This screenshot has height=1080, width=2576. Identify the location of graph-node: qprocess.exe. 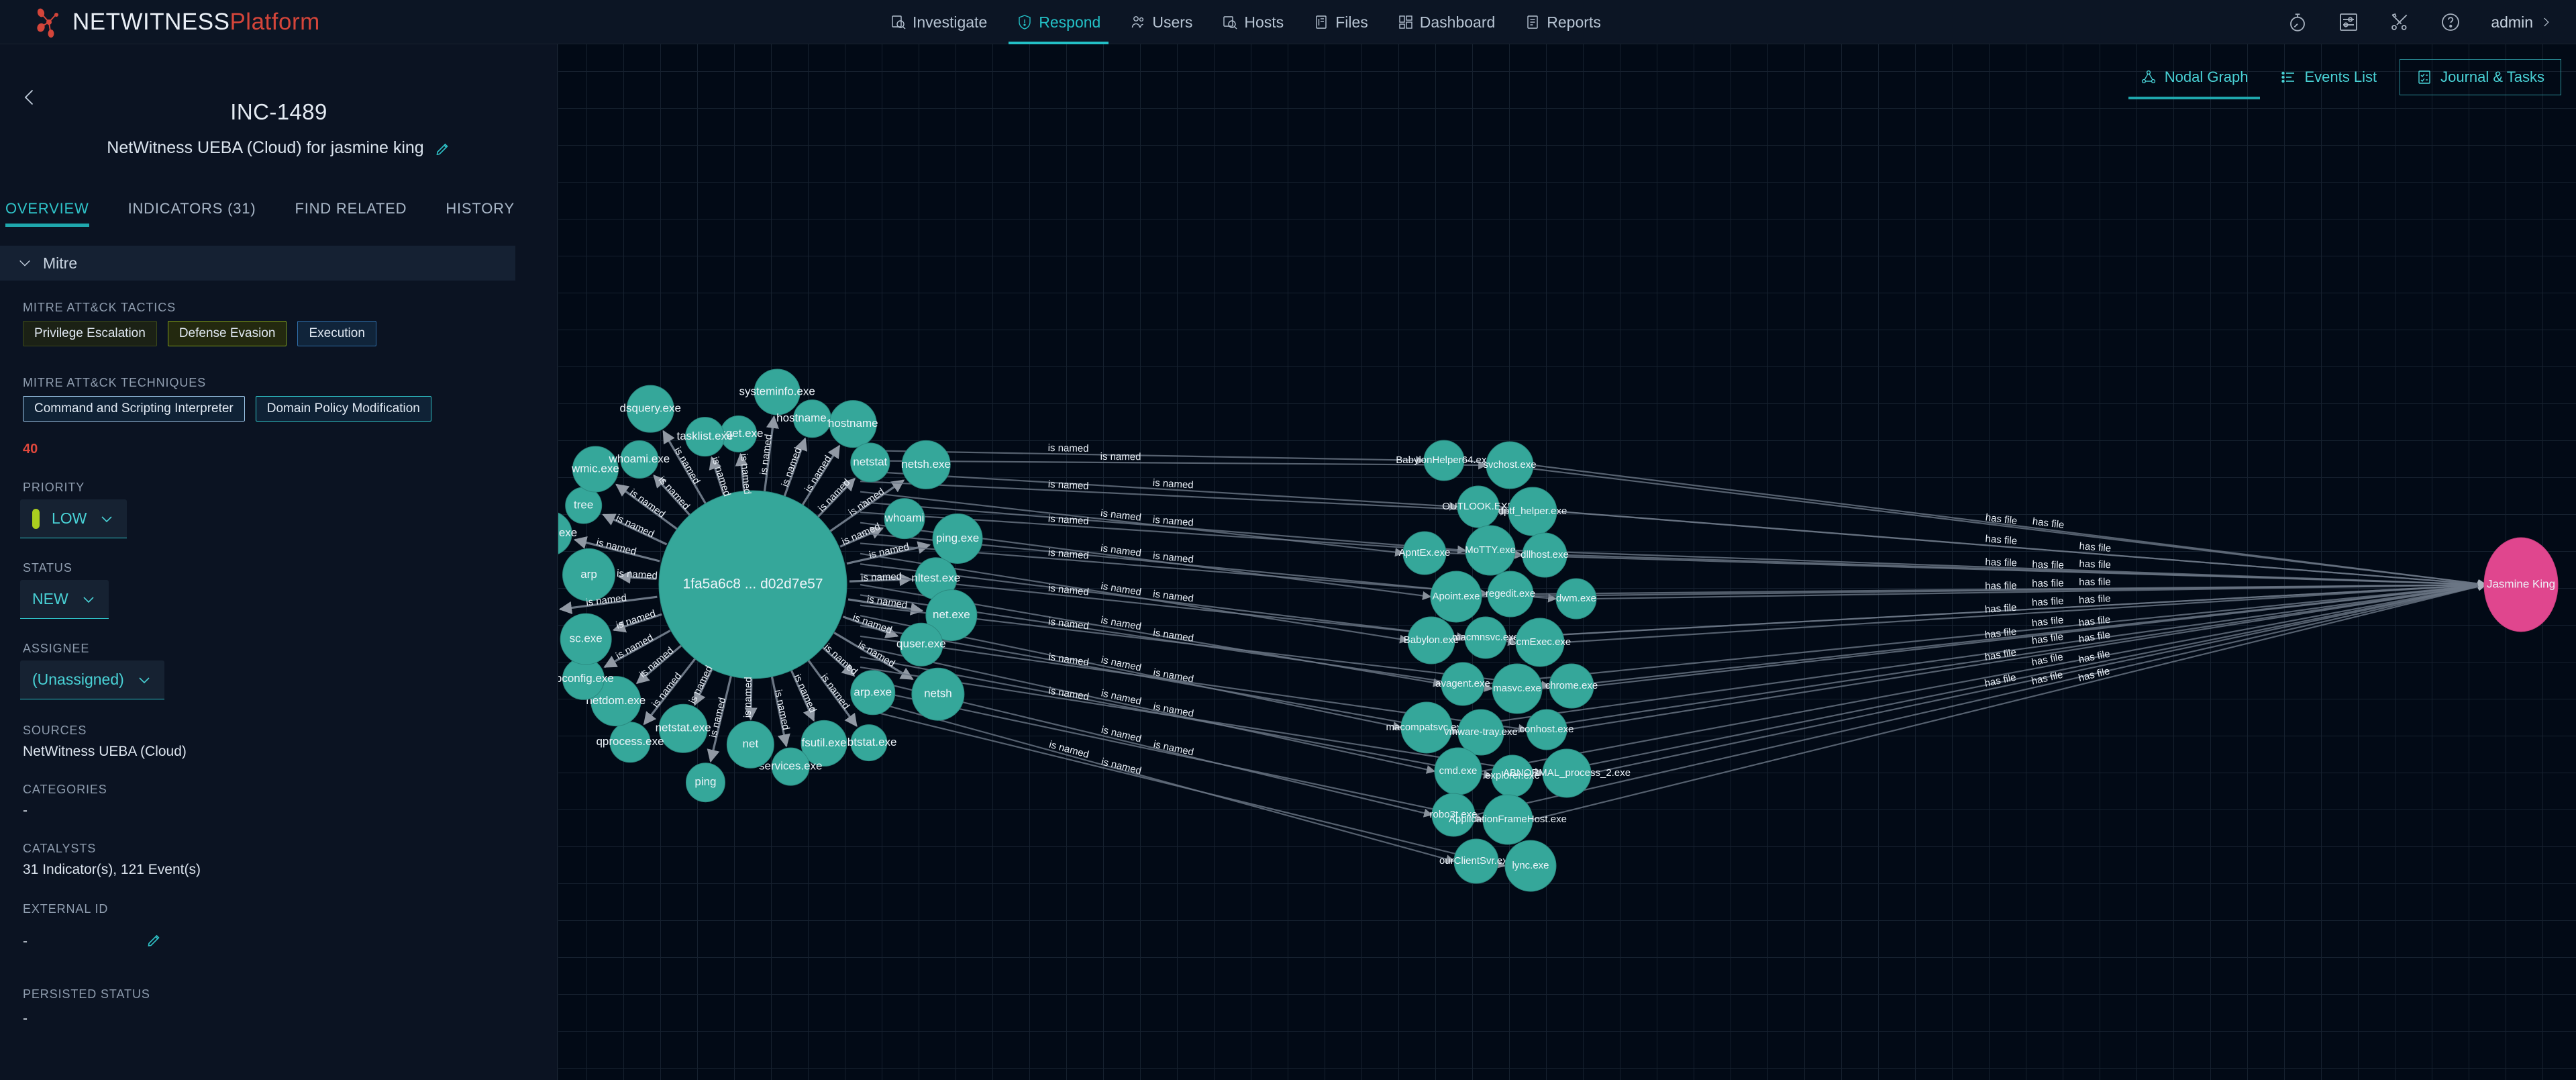
(630, 742).